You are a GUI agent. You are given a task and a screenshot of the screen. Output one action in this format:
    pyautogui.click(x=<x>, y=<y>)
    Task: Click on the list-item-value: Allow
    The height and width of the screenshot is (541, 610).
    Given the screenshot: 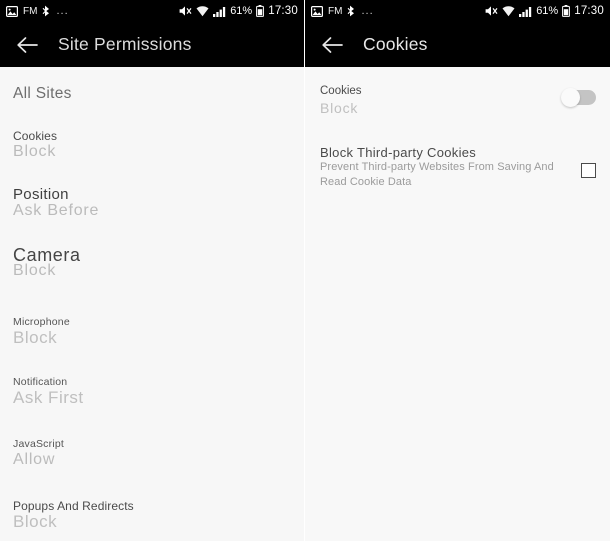 What is the action you would take?
    pyautogui.click(x=34, y=459)
    